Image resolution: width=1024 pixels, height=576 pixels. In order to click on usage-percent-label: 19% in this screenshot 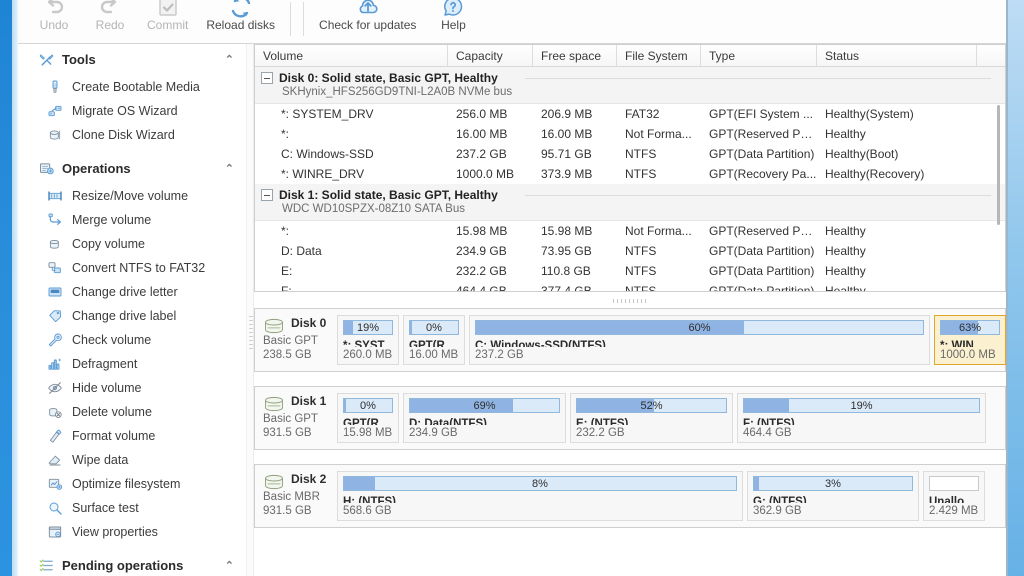, I will do `click(368, 327)`.